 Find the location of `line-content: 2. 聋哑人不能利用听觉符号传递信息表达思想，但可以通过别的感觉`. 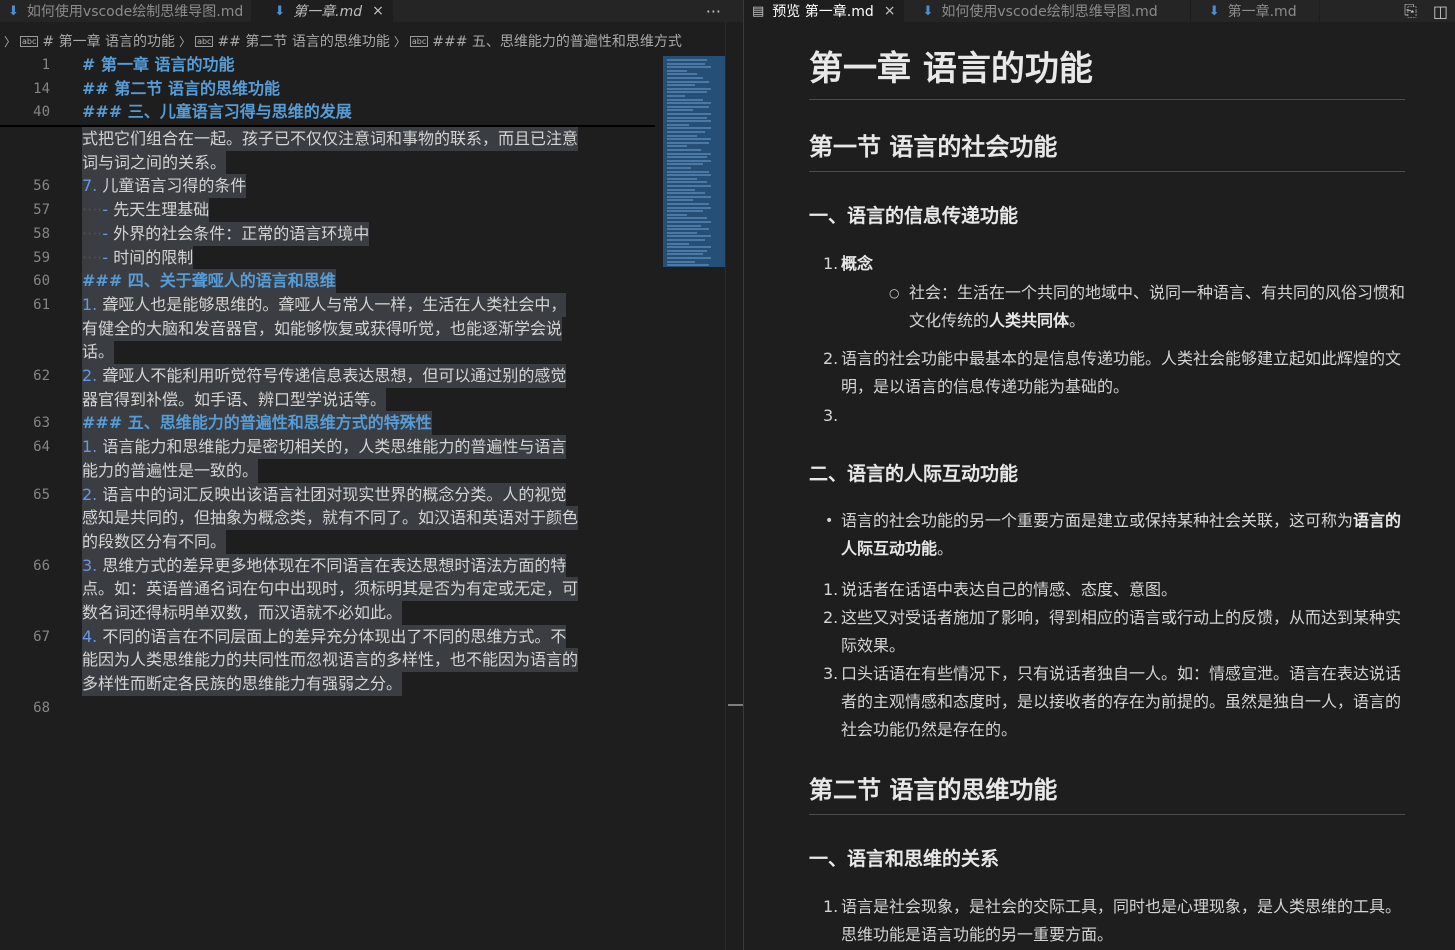

line-content: 2. 聋哑人不能利用听觉符号传递信息表达思想，但可以通过别的感觉 is located at coordinates (324, 376).